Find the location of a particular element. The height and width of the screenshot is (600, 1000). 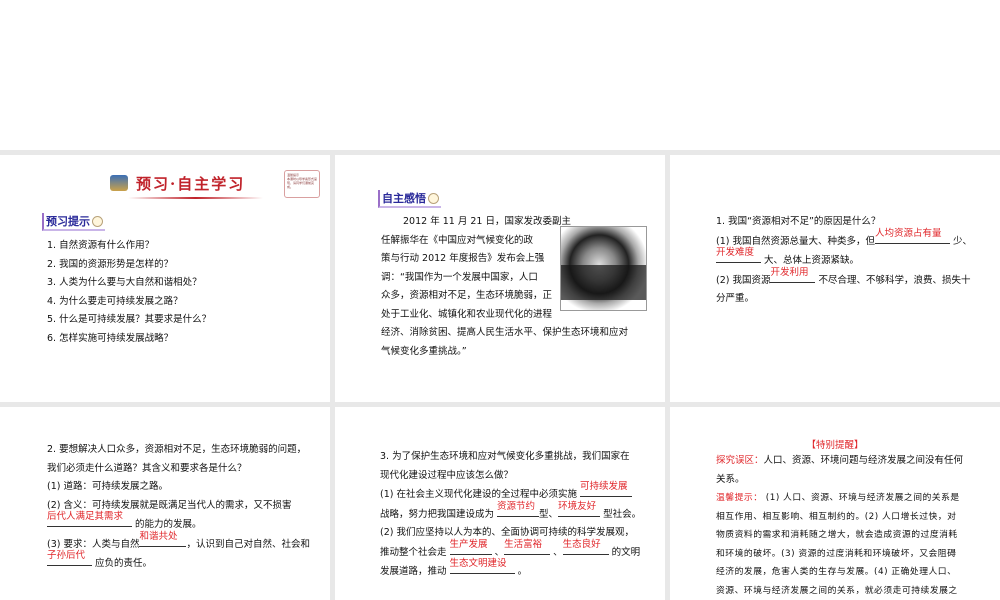

answer-blank: 和谐共处 is located at coordinates (163, 539).